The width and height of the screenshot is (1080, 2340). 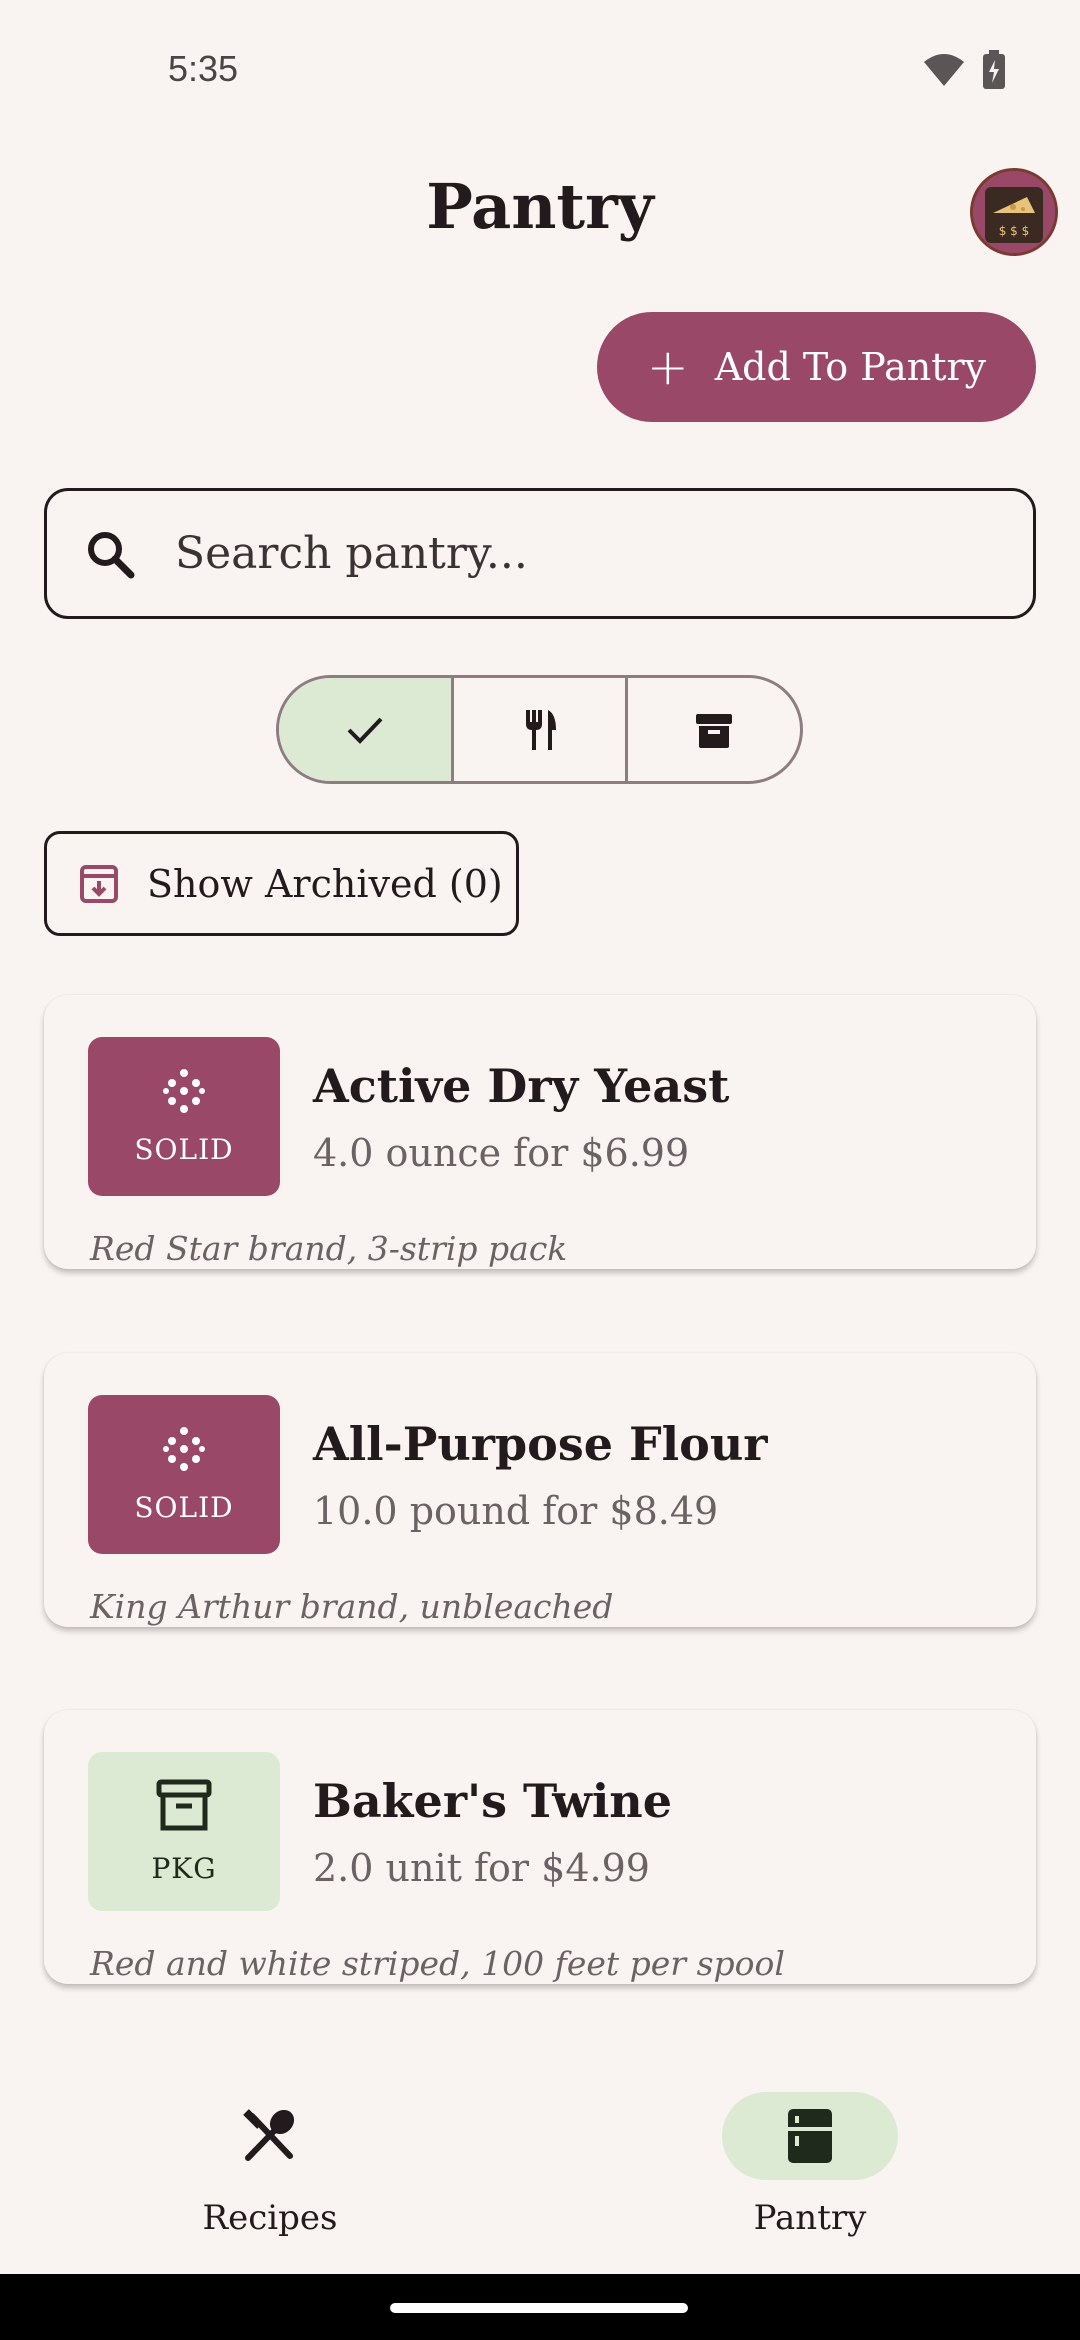 I want to click on item-price: 2.0 unit for $4.99, so click(x=481, y=1868).